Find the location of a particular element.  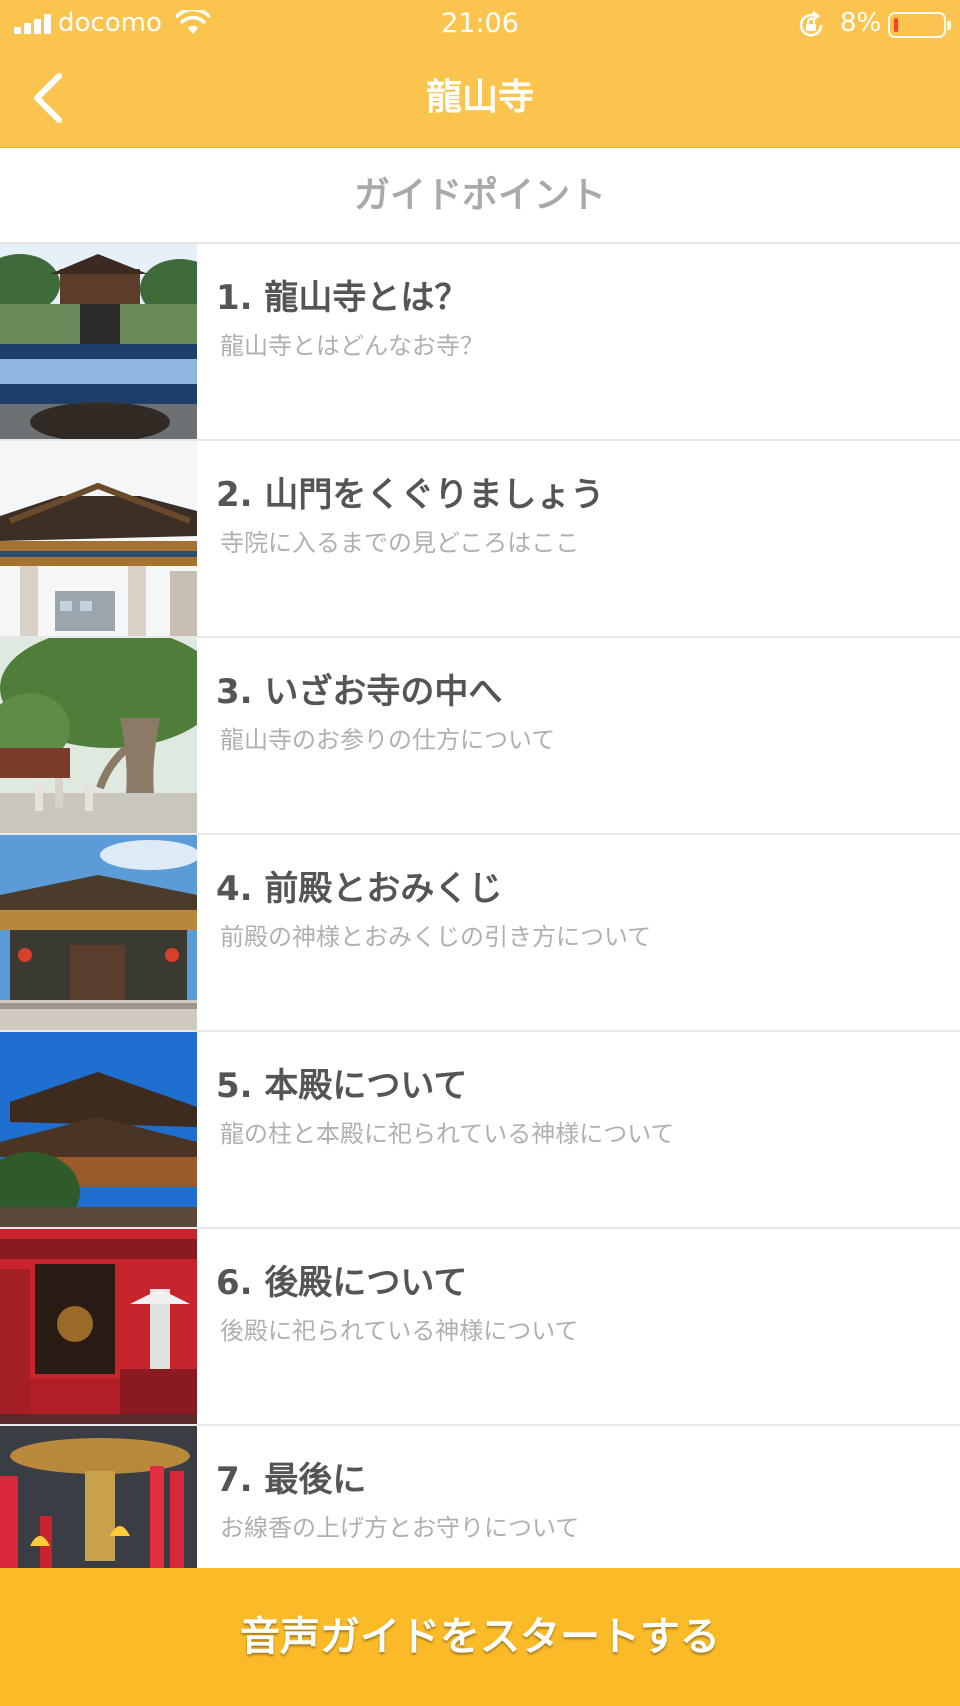

temple-gate-thumbnail is located at coordinates (98, 538).